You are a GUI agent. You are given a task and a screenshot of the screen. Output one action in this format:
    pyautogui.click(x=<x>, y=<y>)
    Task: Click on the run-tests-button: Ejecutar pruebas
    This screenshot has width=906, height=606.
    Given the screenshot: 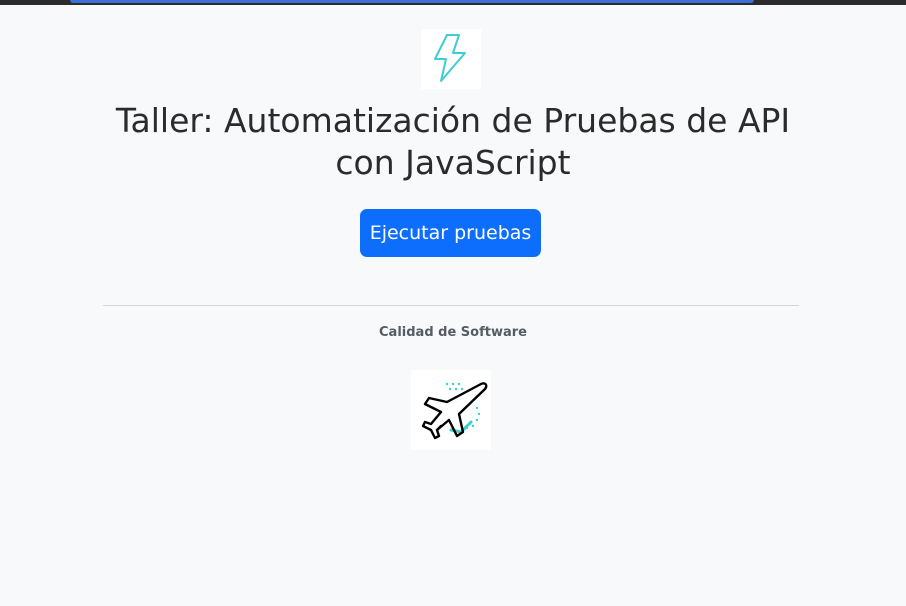 What is the action you would take?
    pyautogui.click(x=450, y=233)
    